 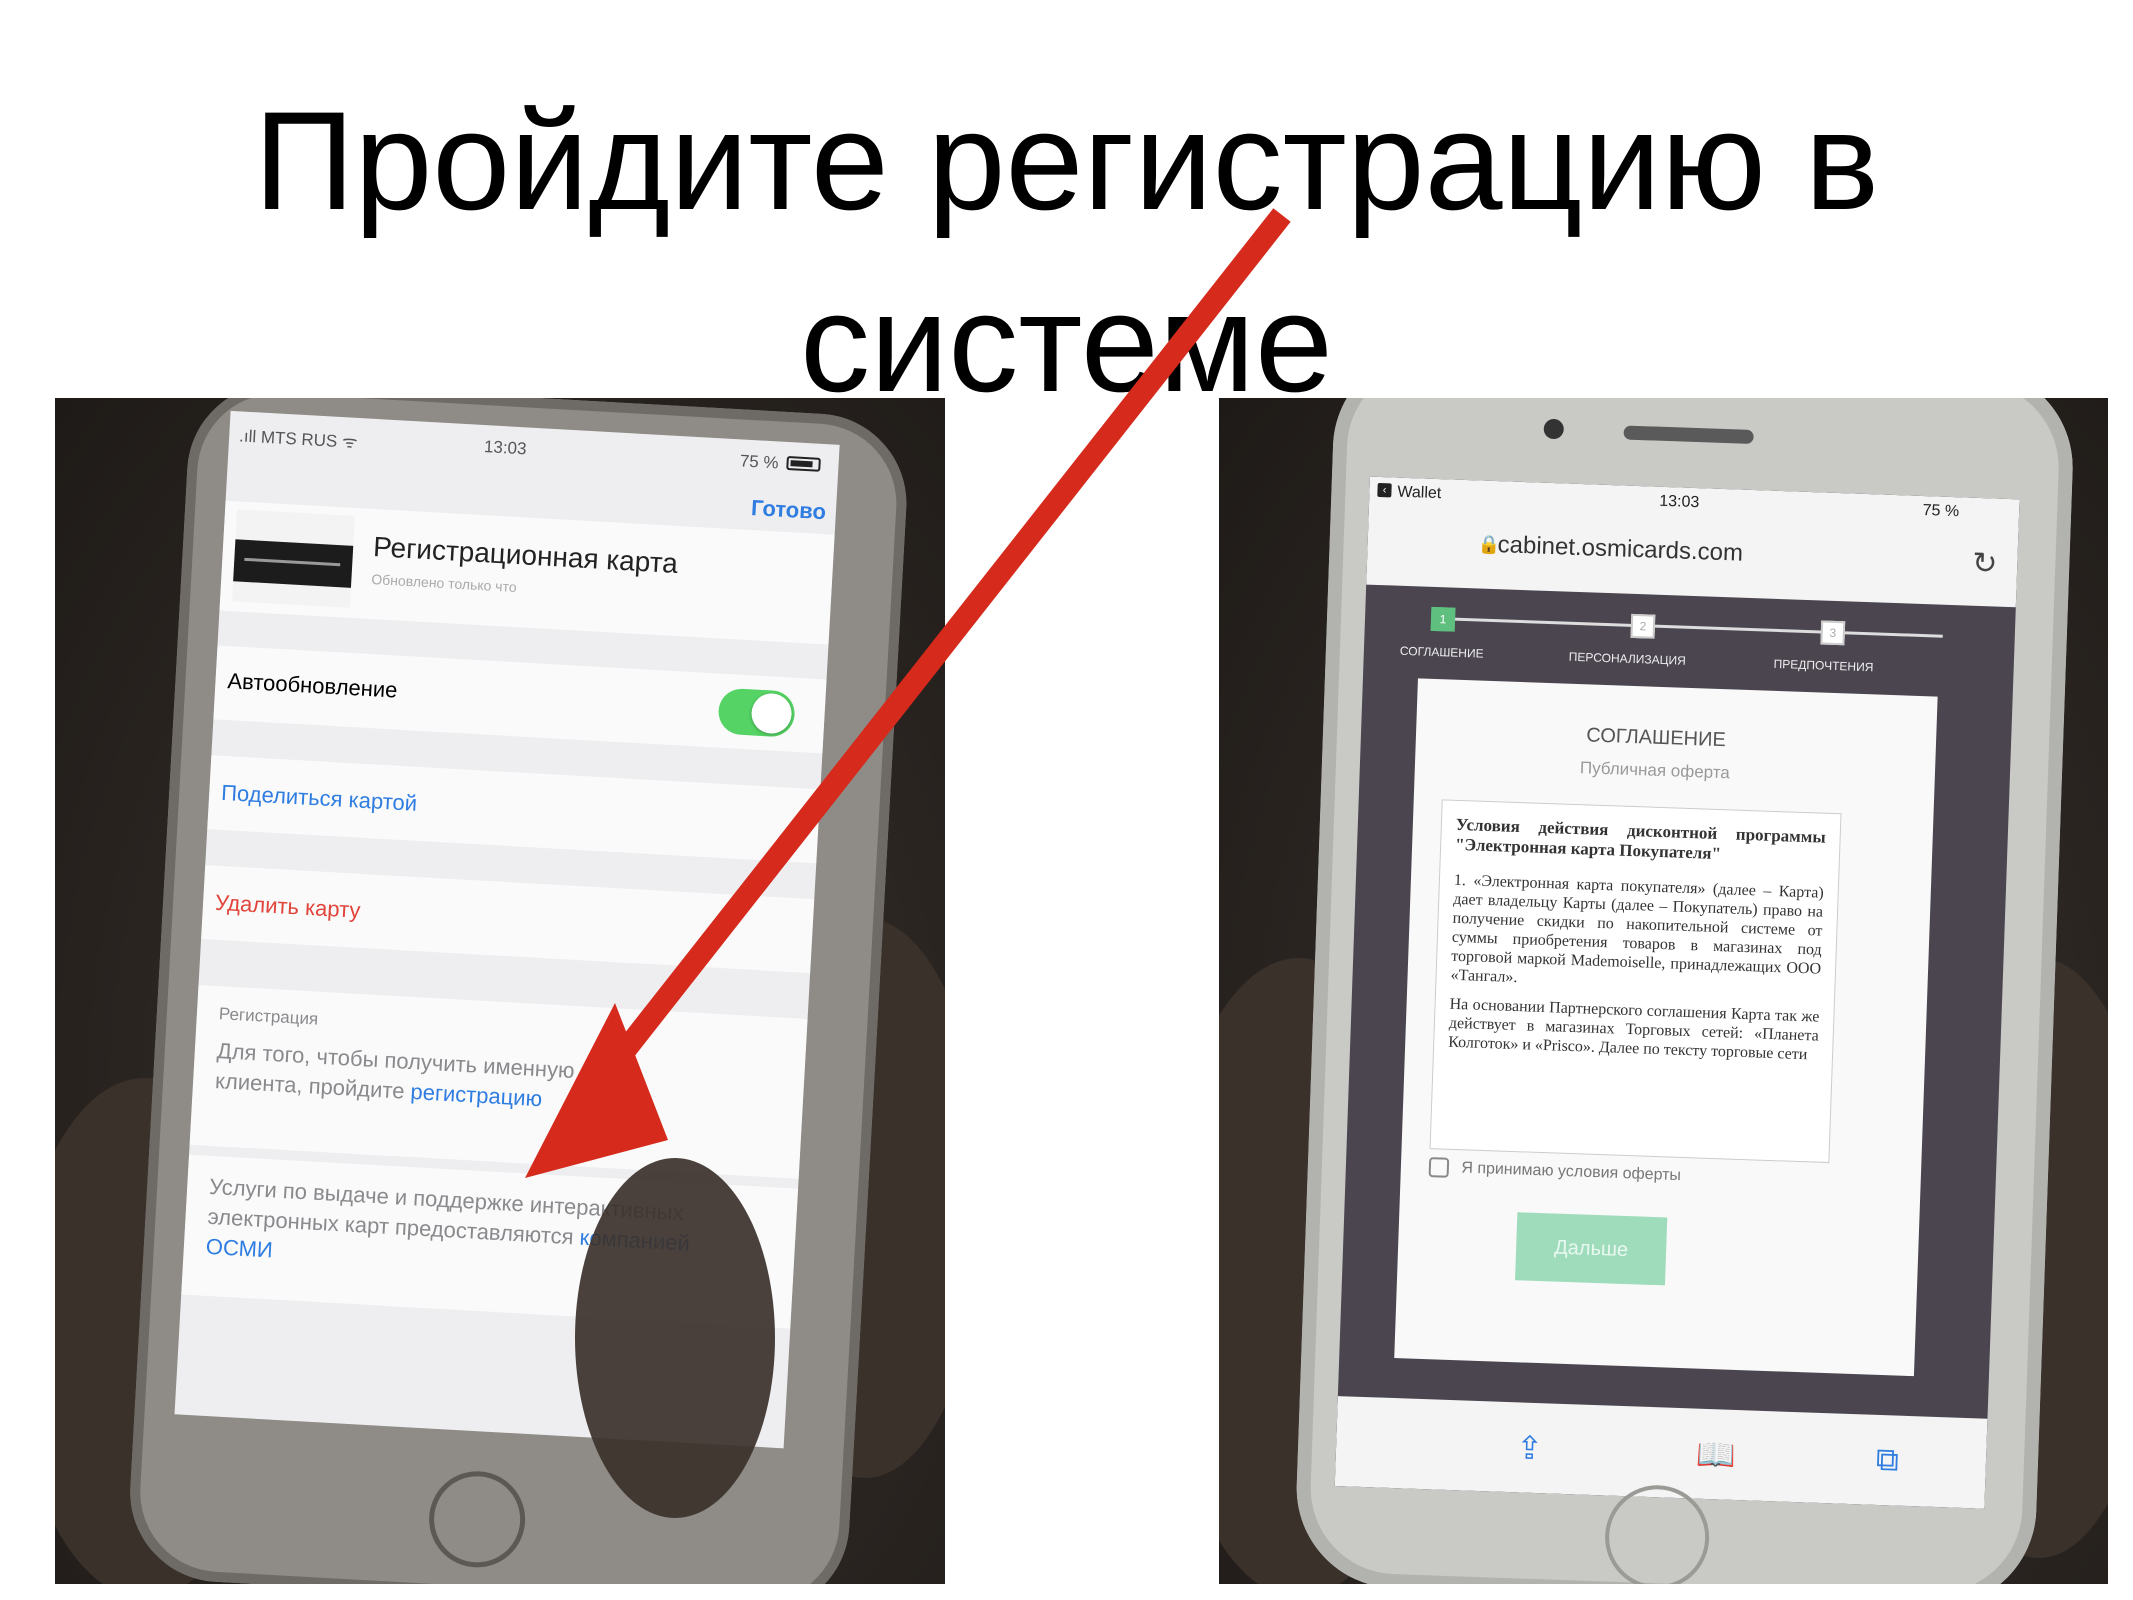 I want to click on earpiece-speaker, so click(x=1688, y=434).